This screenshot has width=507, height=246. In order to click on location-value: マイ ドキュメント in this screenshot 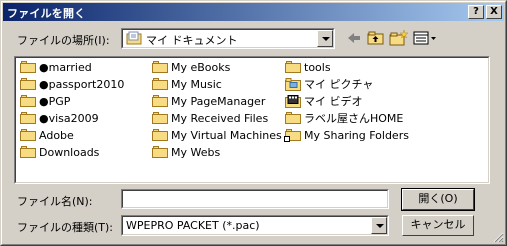, I will do `click(192, 40)`.